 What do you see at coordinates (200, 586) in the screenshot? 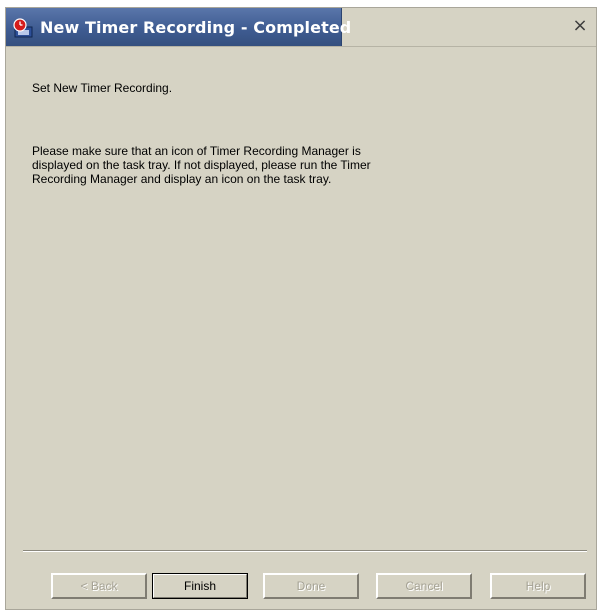
I see `finish-button: Finish` at bounding box center [200, 586].